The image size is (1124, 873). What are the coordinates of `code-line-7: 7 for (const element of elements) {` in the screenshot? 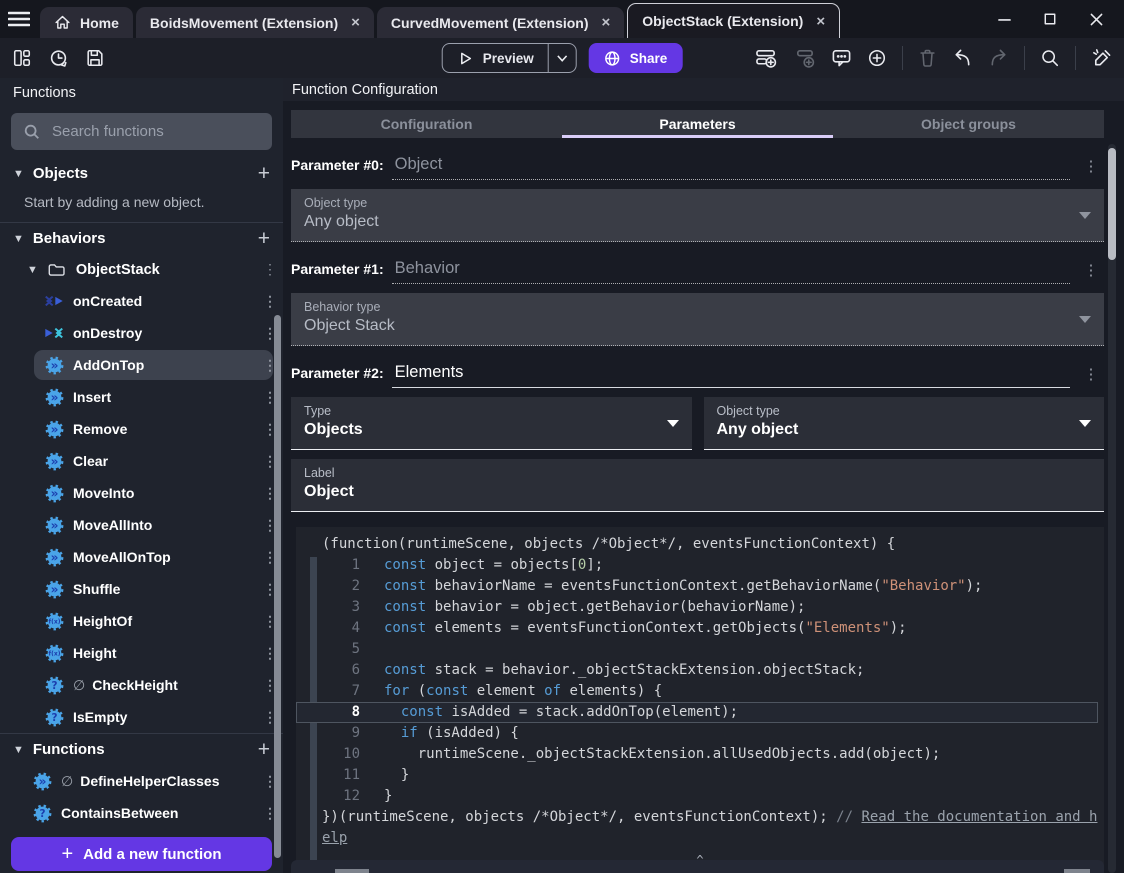 It's located at (697, 691).